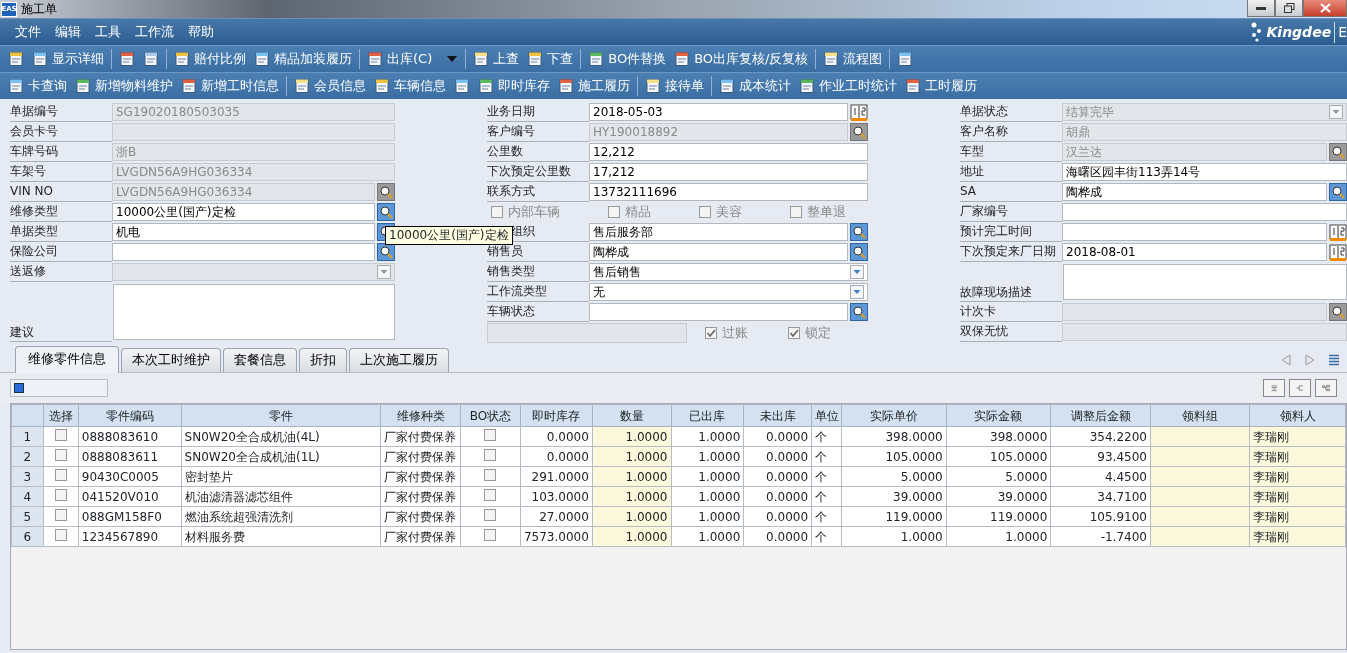  What do you see at coordinates (1299, 32) in the screenshot?
I see `brand-name: Kingdee` at bounding box center [1299, 32].